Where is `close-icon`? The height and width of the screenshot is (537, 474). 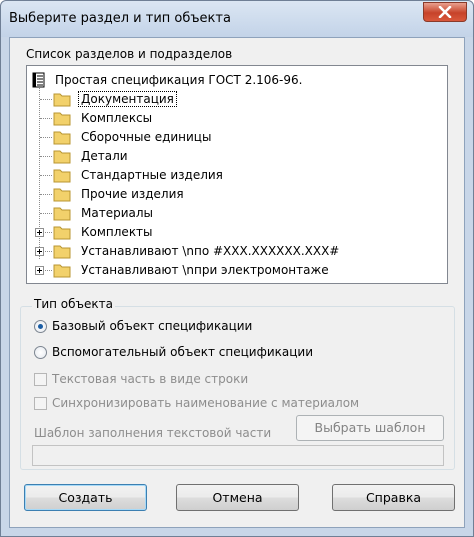
close-icon is located at coordinates (445, 12).